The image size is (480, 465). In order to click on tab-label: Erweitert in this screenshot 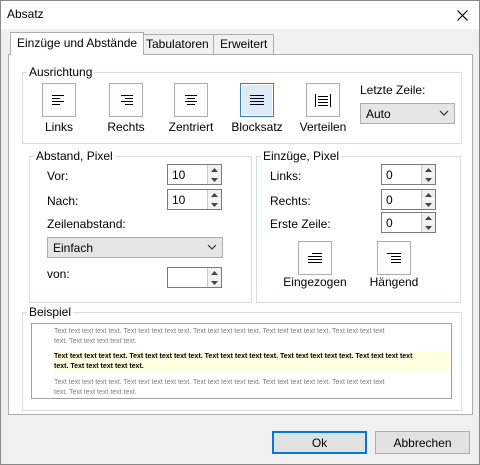, I will do `click(244, 44)`.